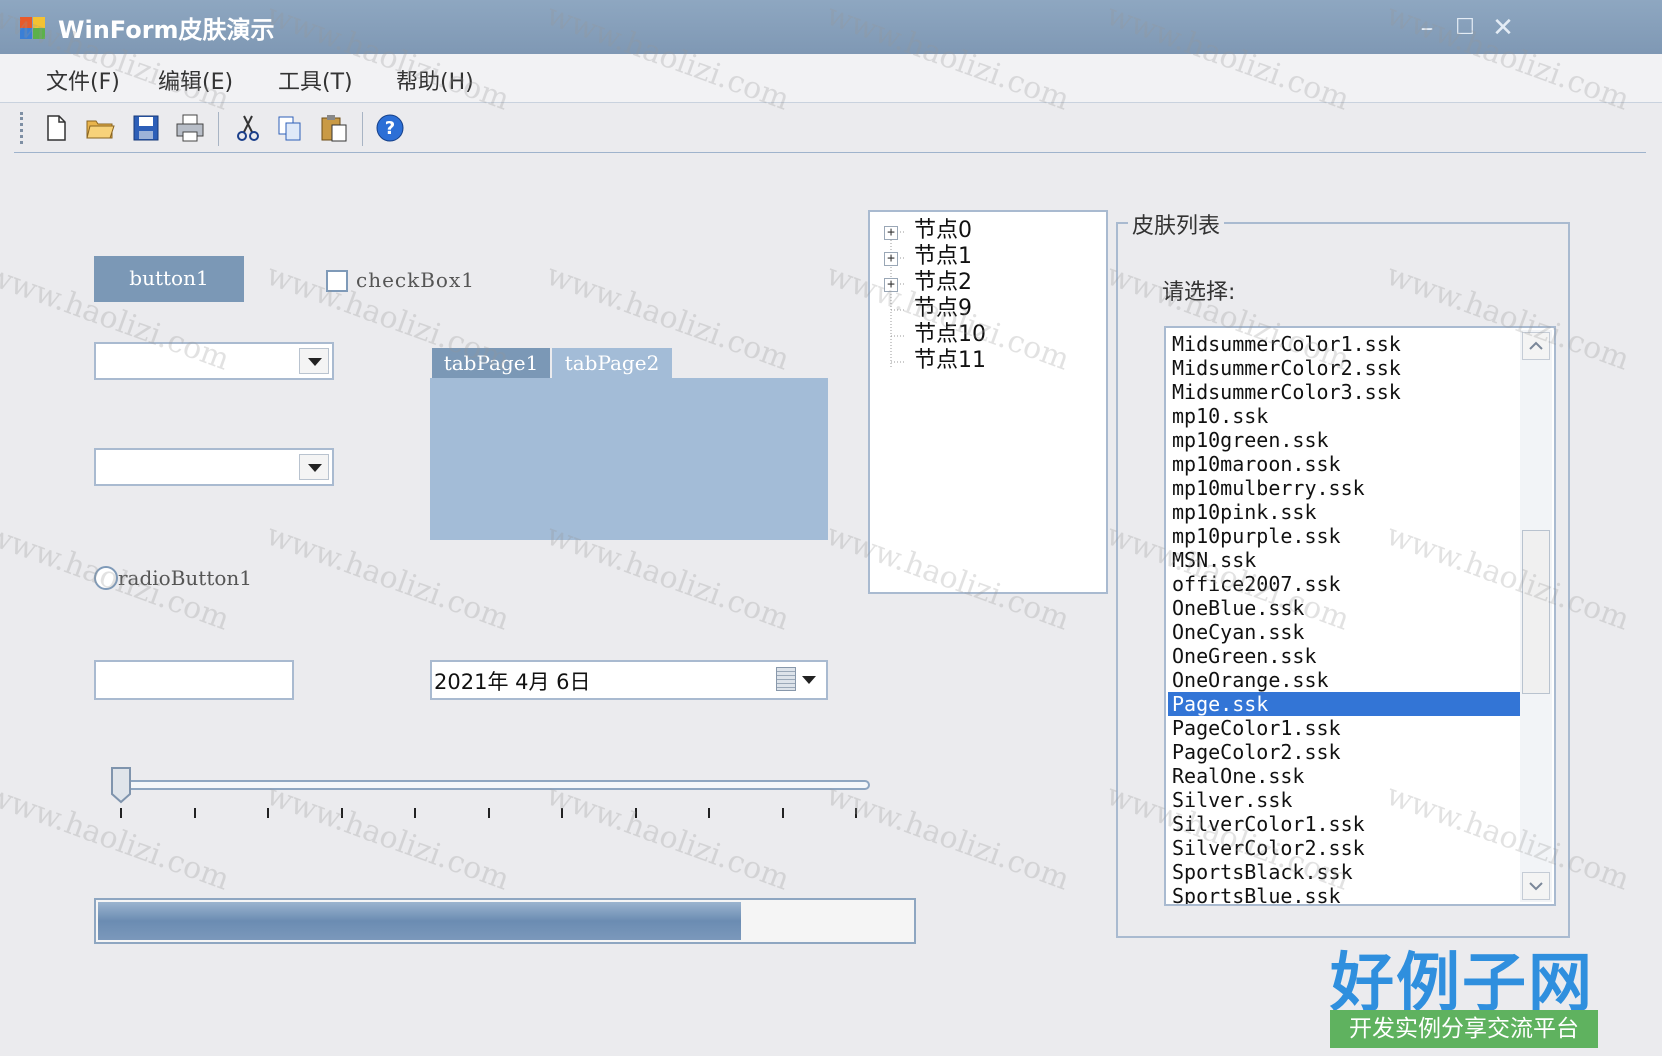 This screenshot has width=1662, height=1056. What do you see at coordinates (334, 128) in the screenshot?
I see `paste-icon` at bounding box center [334, 128].